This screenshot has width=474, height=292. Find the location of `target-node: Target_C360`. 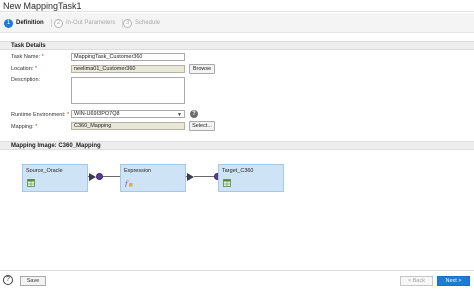

target-node: Target_C360 is located at coordinates (251, 178).